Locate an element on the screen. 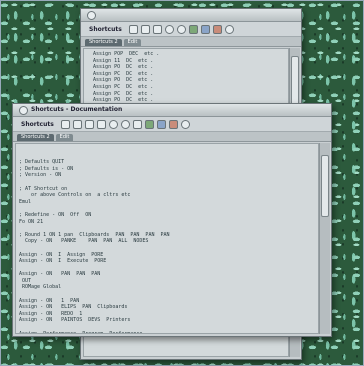 The width and height of the screenshot is (364, 366). edit-icon is located at coordinates (173, 124).